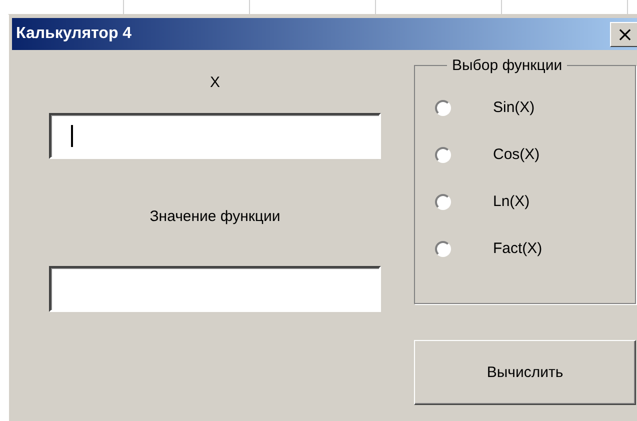  What do you see at coordinates (74, 34) in the screenshot?
I see `window-title: Калькулятор 4` at bounding box center [74, 34].